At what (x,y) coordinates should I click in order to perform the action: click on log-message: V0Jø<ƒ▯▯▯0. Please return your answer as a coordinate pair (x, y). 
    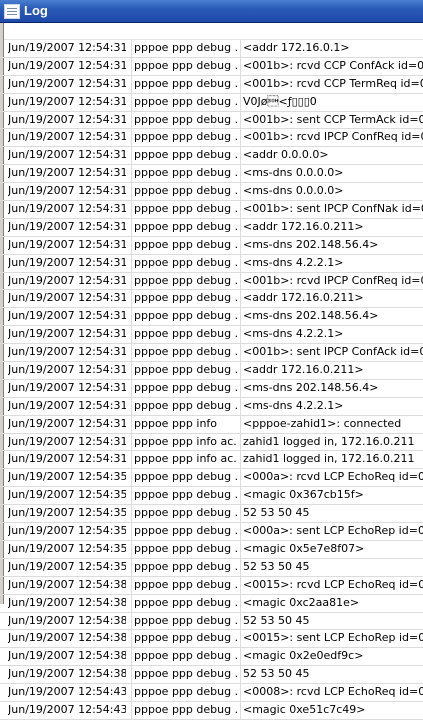
    Looking at the image, I should click on (331, 102).